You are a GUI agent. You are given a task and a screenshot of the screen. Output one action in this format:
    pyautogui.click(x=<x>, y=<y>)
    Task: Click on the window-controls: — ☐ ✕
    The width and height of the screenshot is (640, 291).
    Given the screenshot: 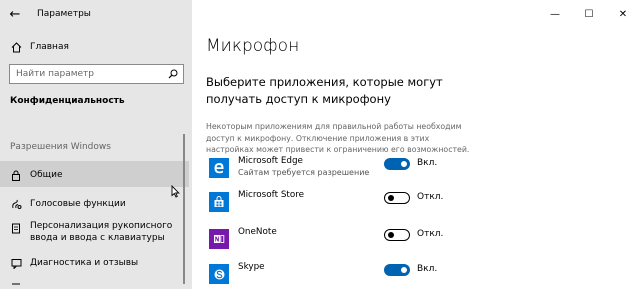 What is the action you would take?
    pyautogui.click(x=589, y=14)
    